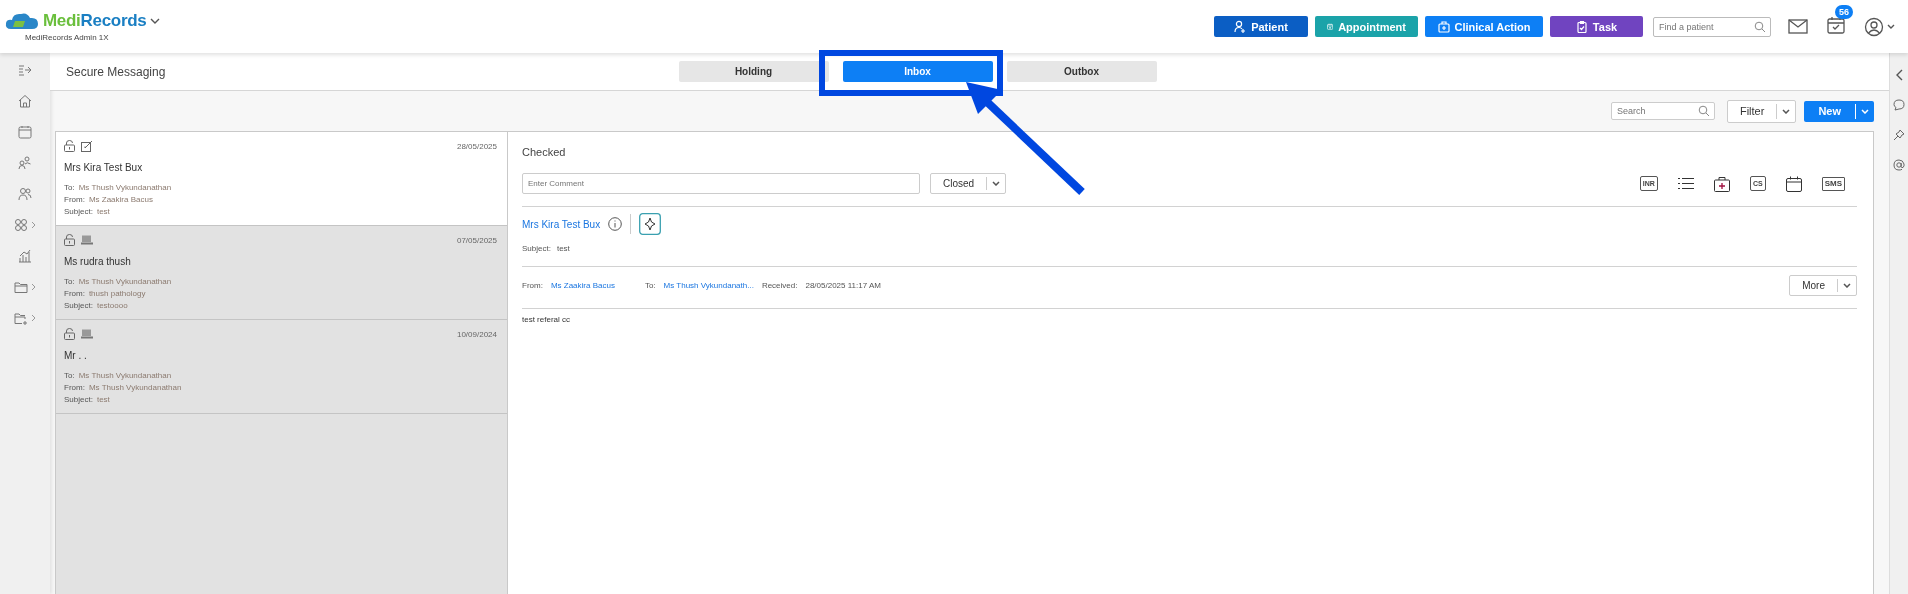 This screenshot has height=594, width=1908. What do you see at coordinates (1685, 183) in the screenshot?
I see `list-icon` at bounding box center [1685, 183].